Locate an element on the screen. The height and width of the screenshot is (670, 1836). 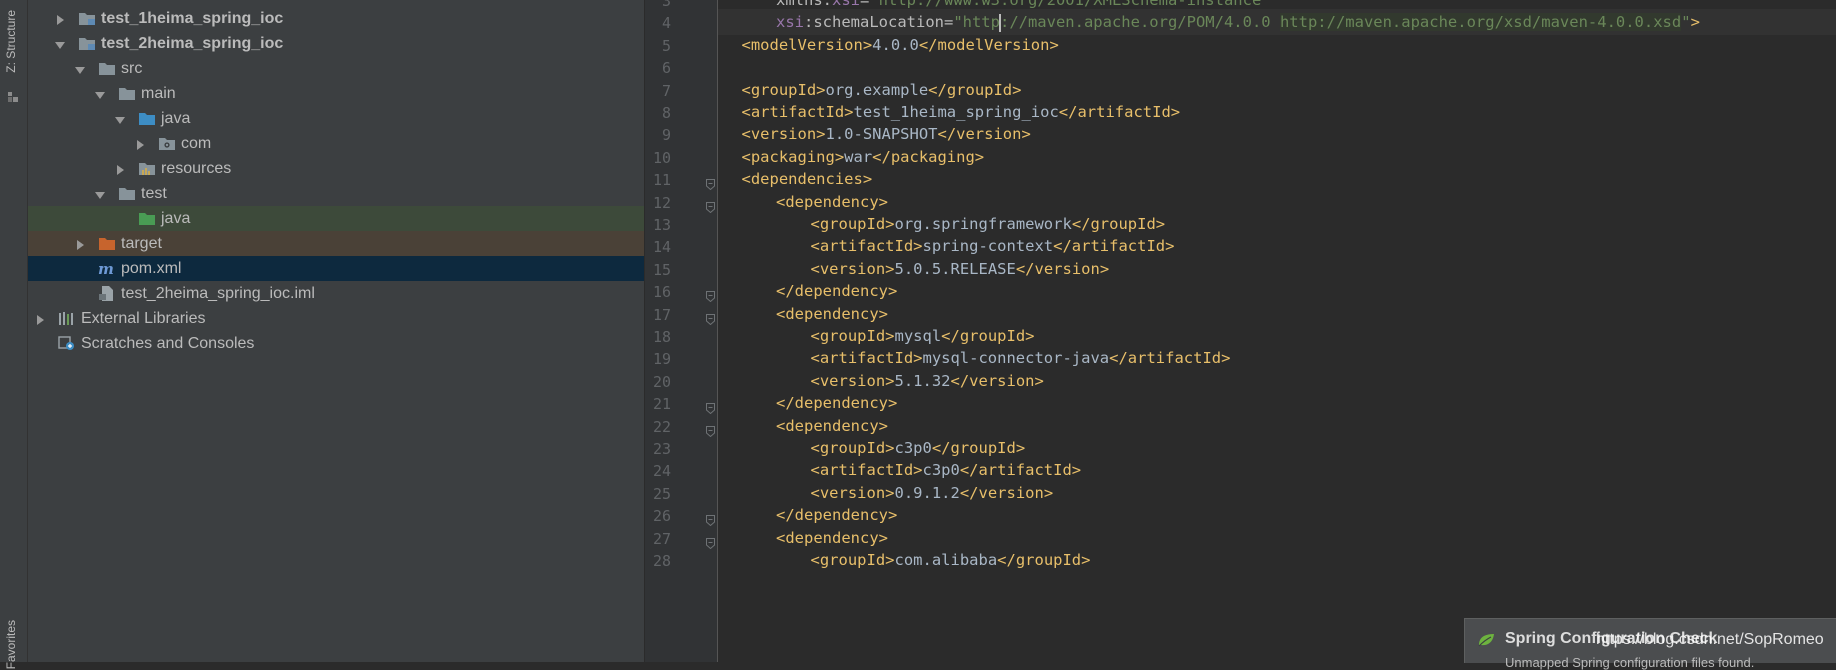
line-number: 9 is located at coordinates (666, 135).